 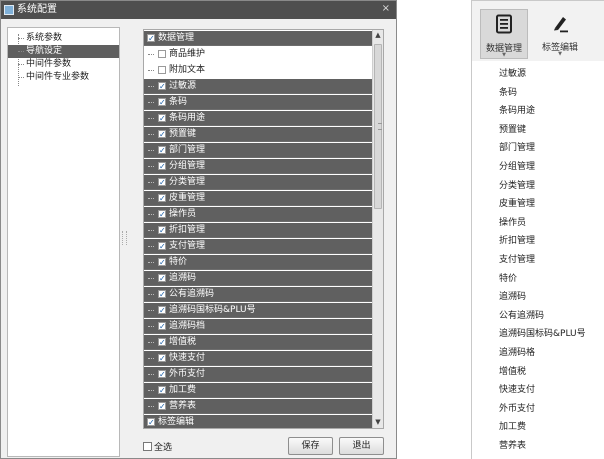 What do you see at coordinates (517, 148) in the screenshot?
I see `menu-item: 部门管理` at bounding box center [517, 148].